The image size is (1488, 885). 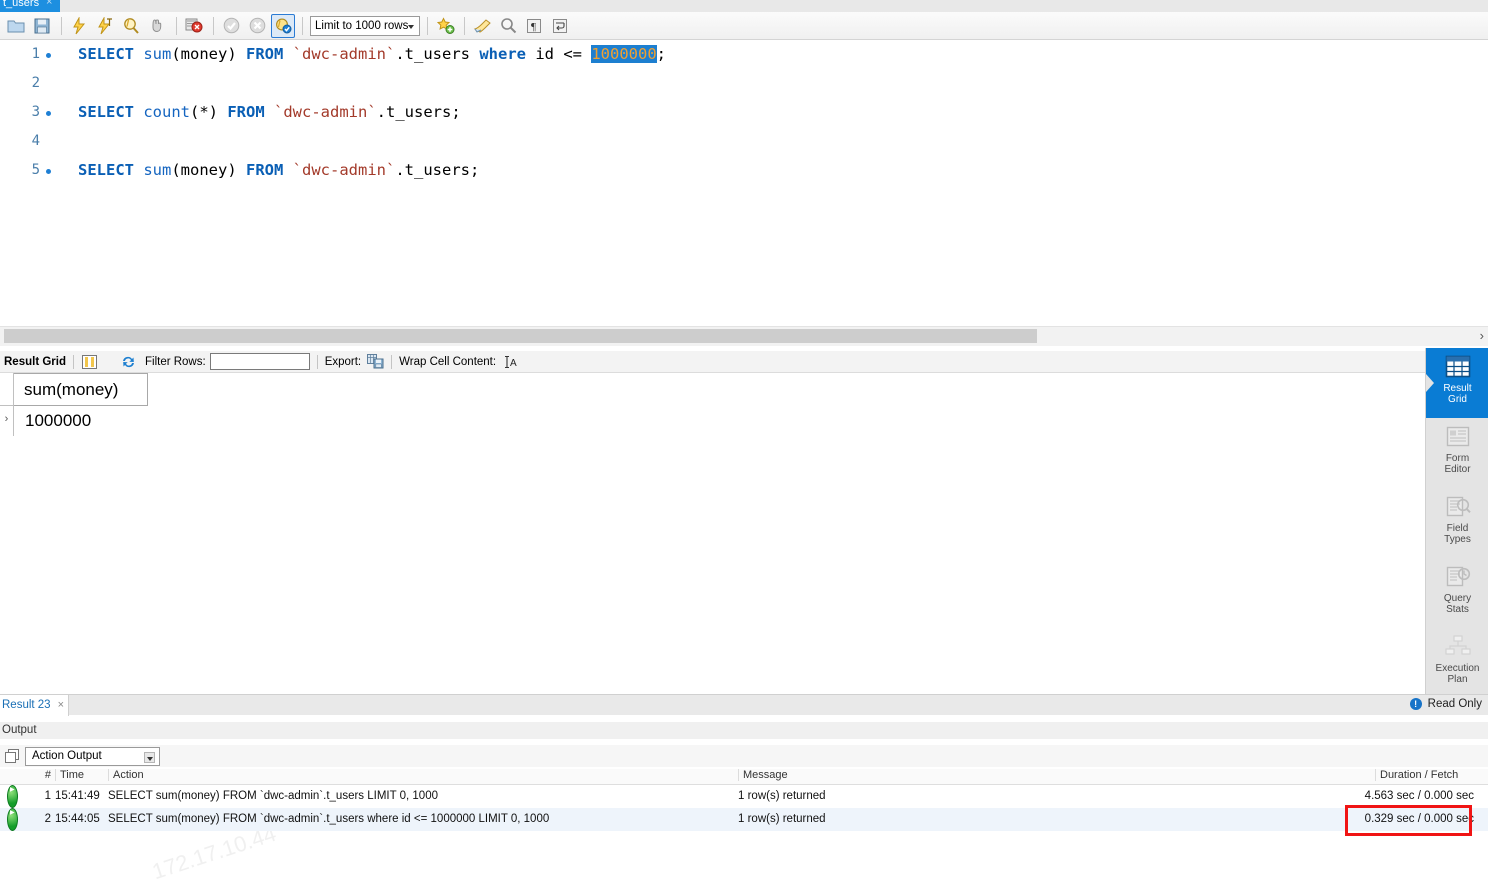 I want to click on toggle-invisible-chars-icon: ¶, so click(x=534, y=26).